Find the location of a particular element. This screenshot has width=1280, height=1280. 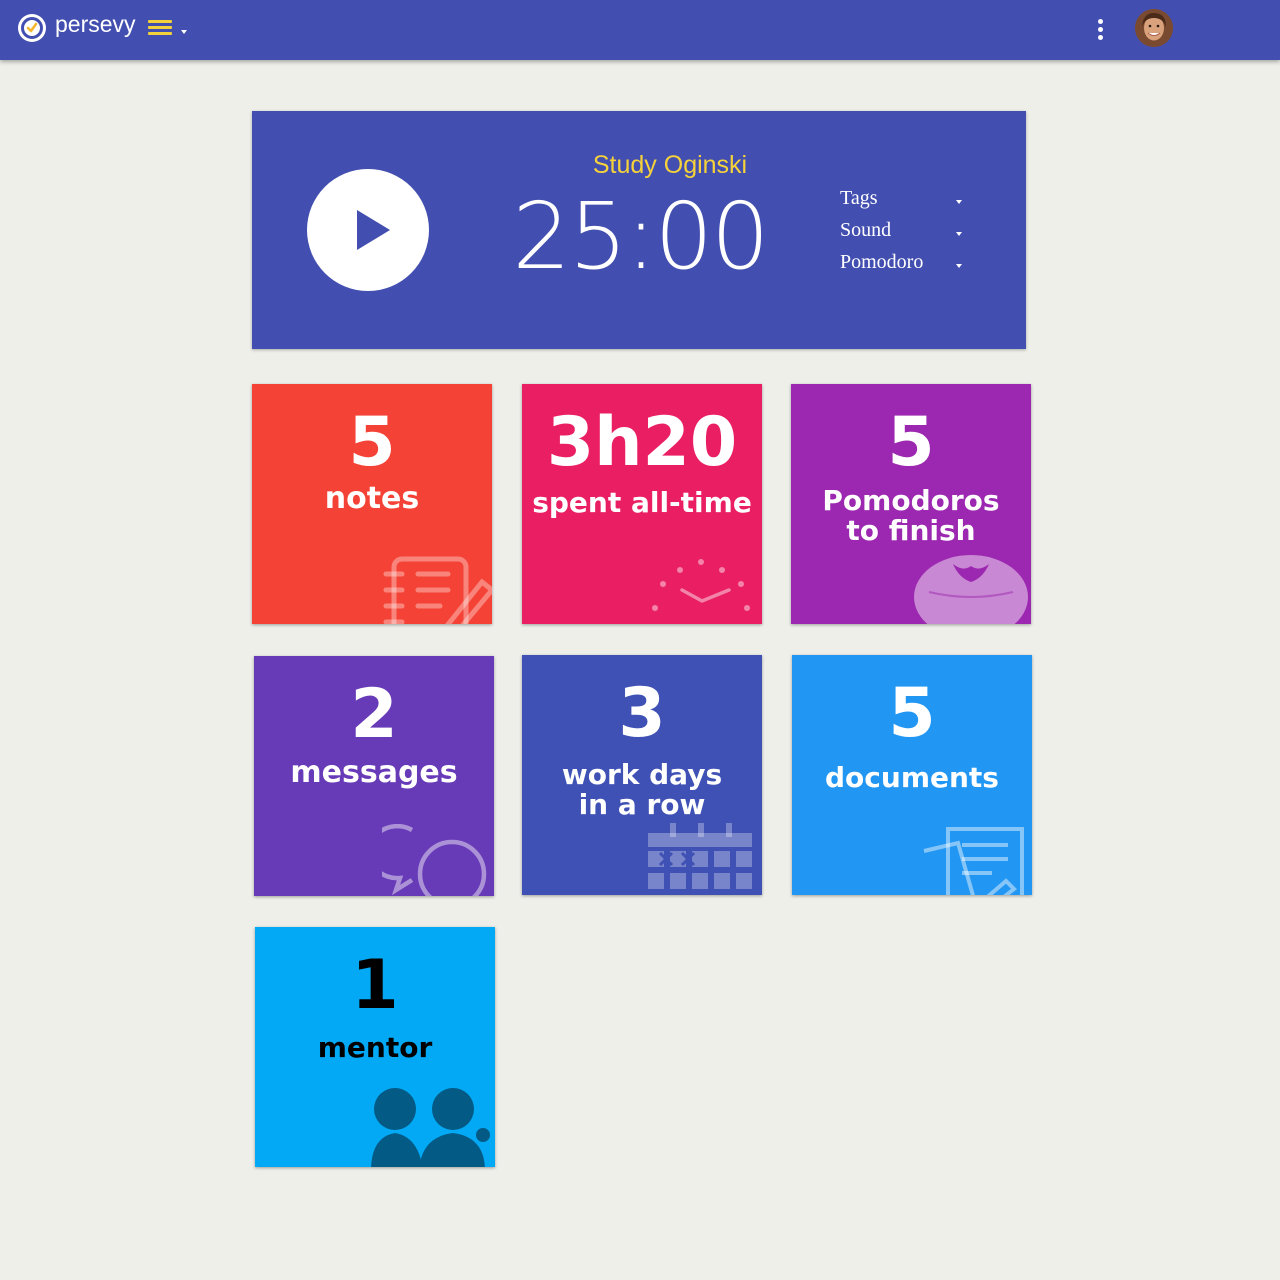

messages-tile: 2 messages is located at coordinates (374, 776).